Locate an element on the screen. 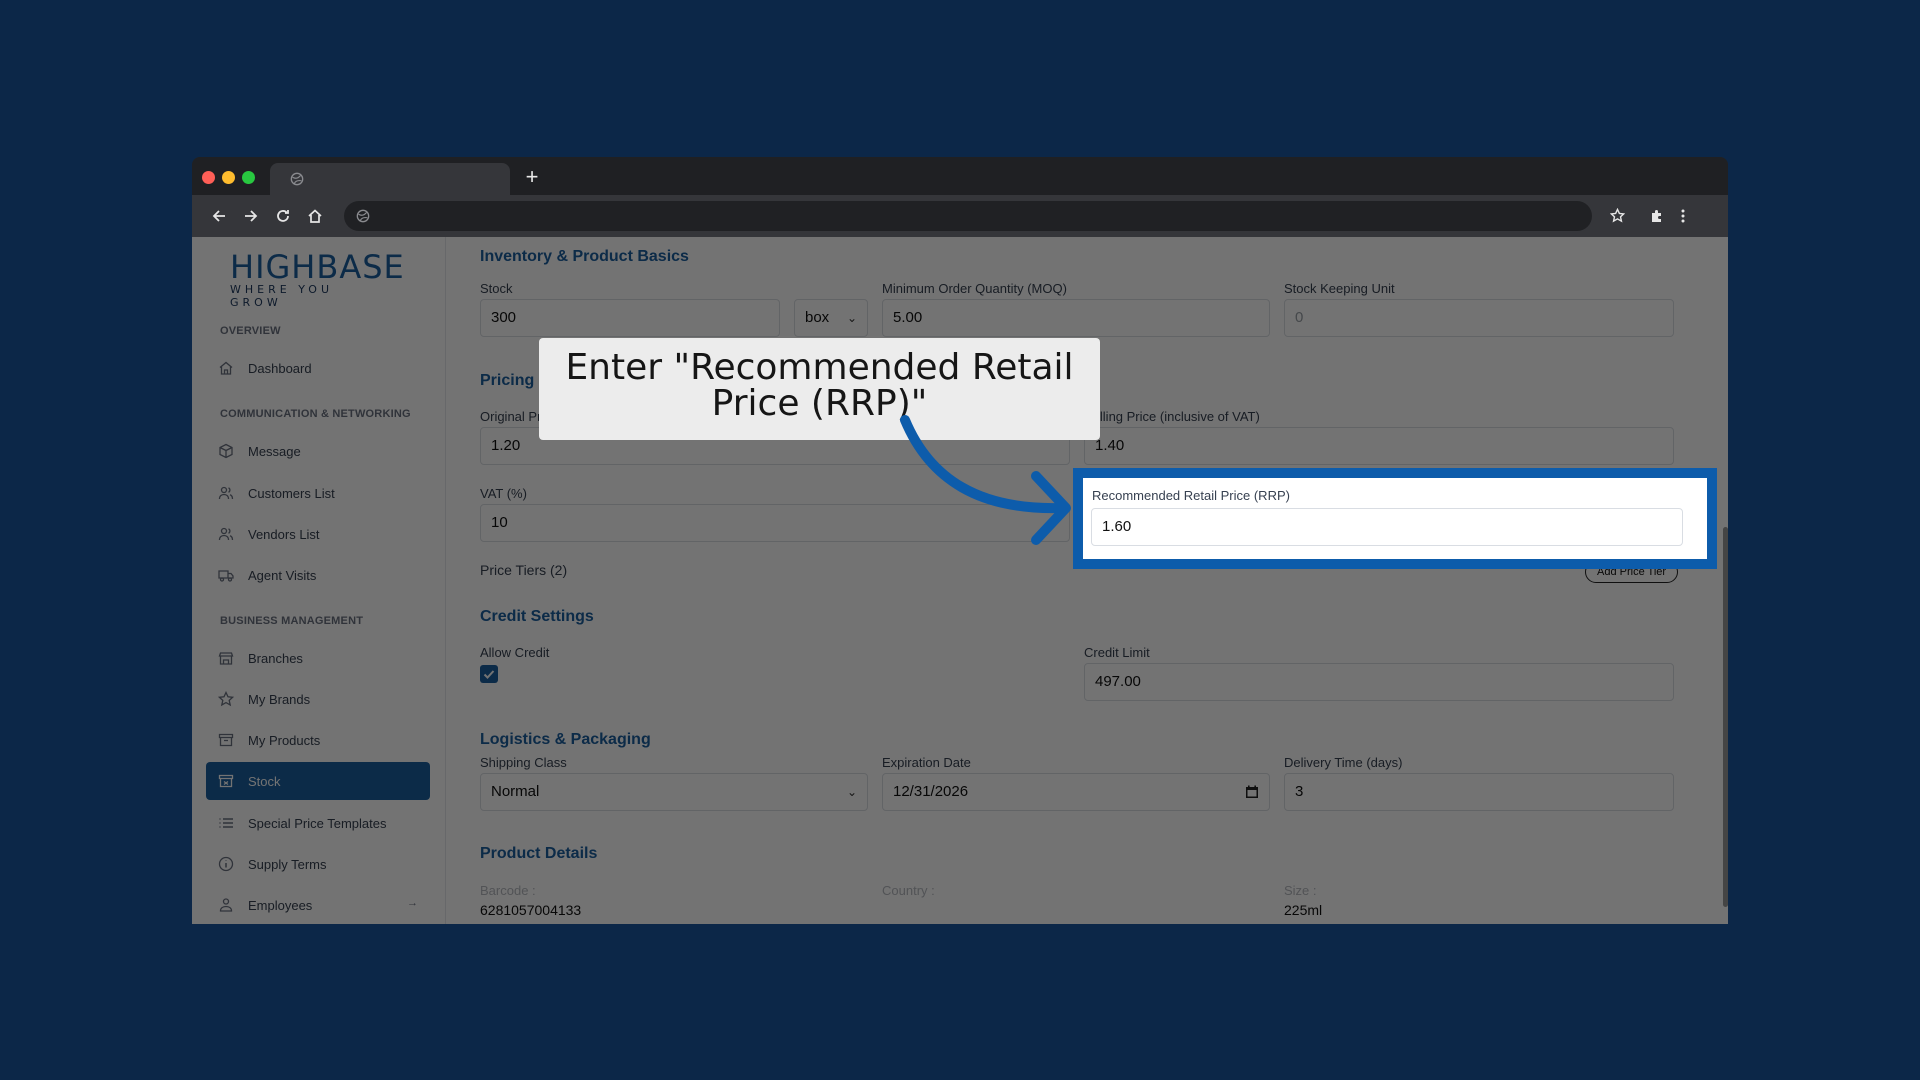 This screenshot has height=1080, width=1920. sidebar-item-customers-list: Customers List is located at coordinates (318, 493).